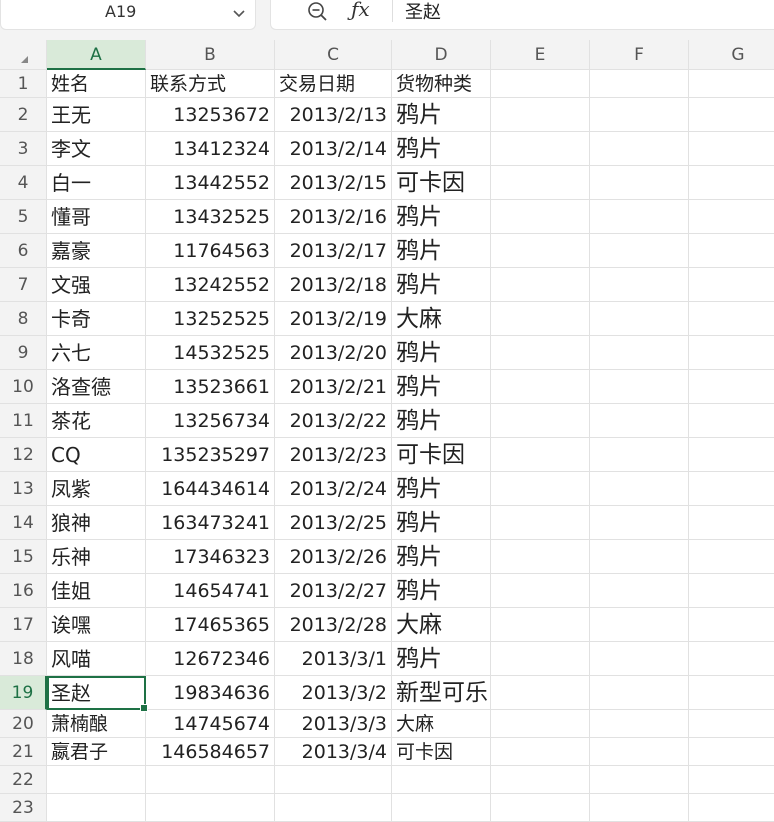  I want to click on cell-d3: 鸦片, so click(441, 149).